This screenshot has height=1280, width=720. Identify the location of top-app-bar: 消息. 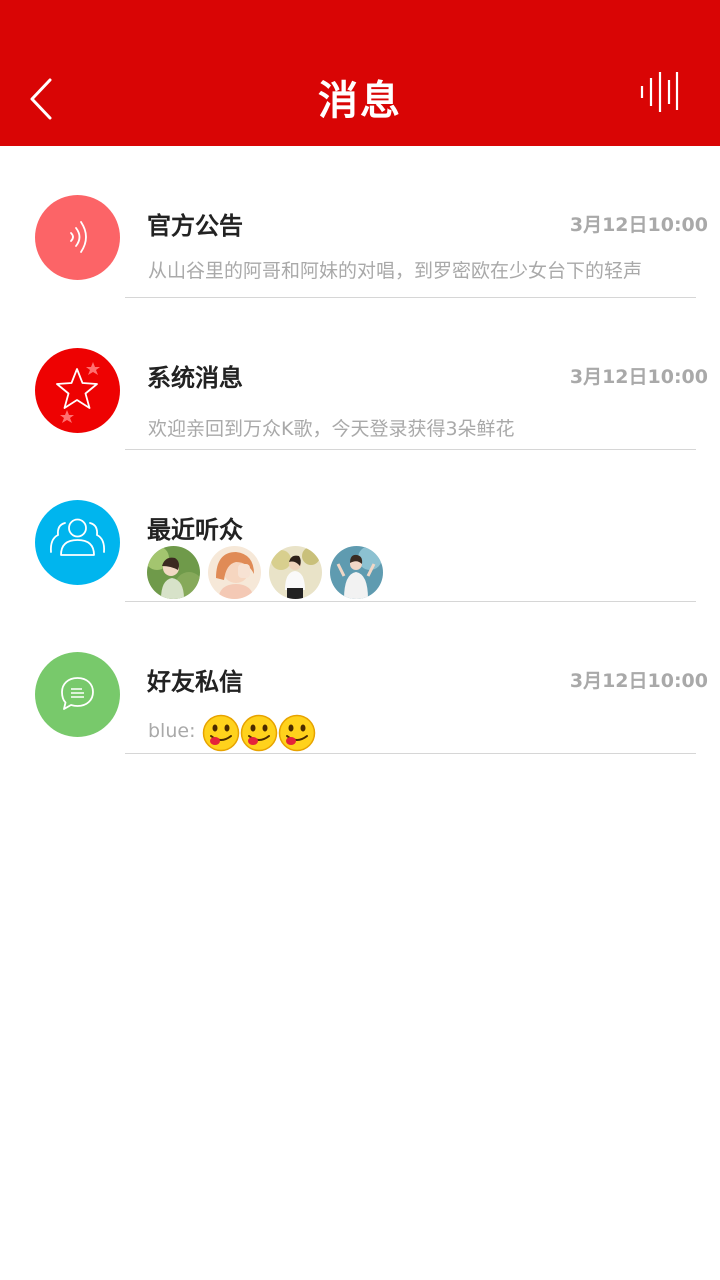
(360, 73).